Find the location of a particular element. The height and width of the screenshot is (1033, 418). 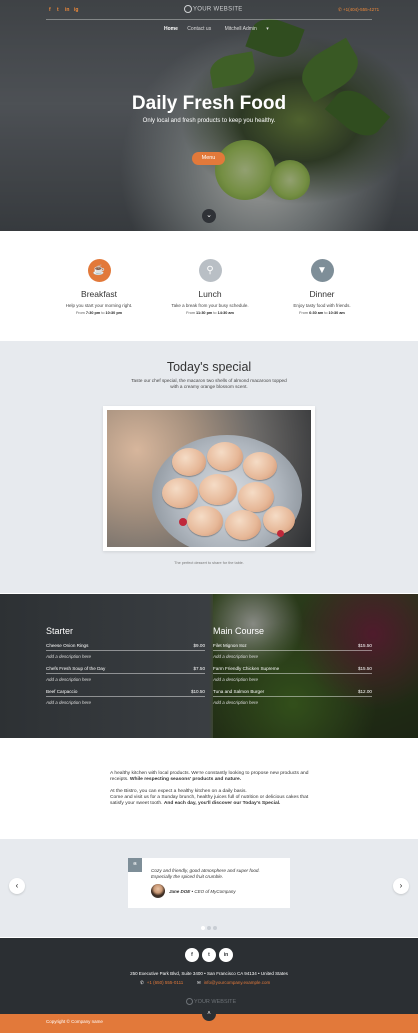

footer-logo: YOUR WEBSITE is located at coordinates (211, 1001).